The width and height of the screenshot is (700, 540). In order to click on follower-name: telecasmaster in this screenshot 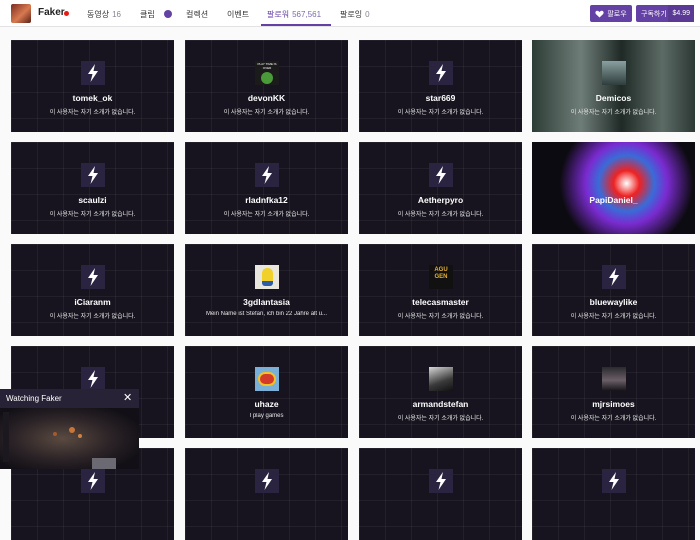, I will do `click(440, 302)`.